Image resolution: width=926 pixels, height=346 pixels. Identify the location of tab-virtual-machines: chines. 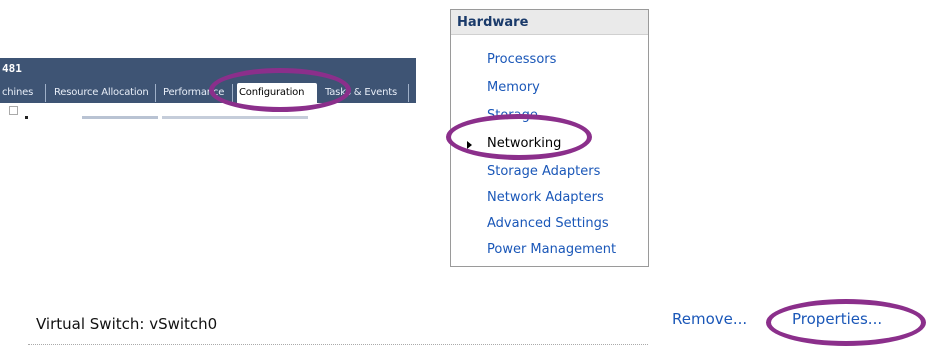
(23, 93).